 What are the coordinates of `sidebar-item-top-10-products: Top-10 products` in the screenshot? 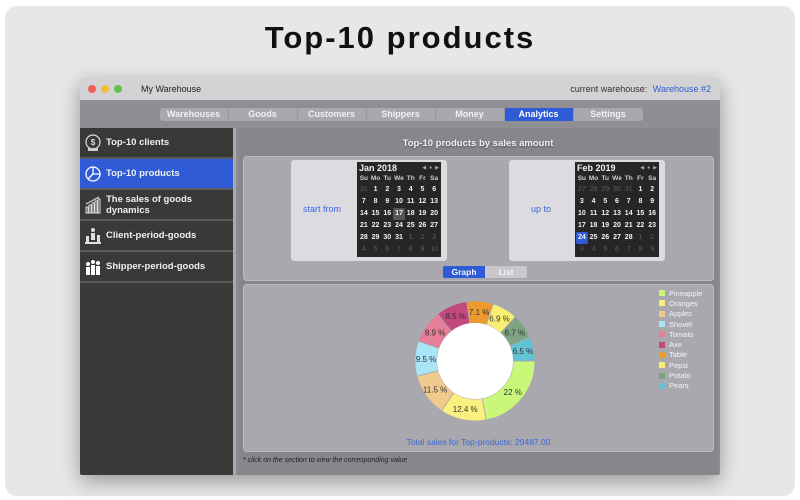 It's located at (156, 174).